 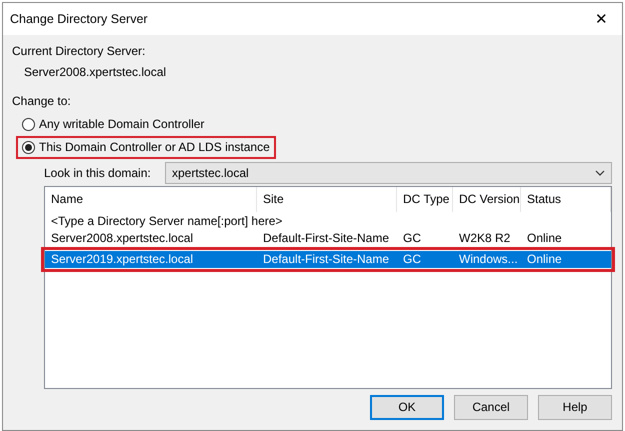 I want to click on table-row: Server2008.xpertstec.local Default-First-Site-Name GC W2K8 R2 Online, so click(x=328, y=238).